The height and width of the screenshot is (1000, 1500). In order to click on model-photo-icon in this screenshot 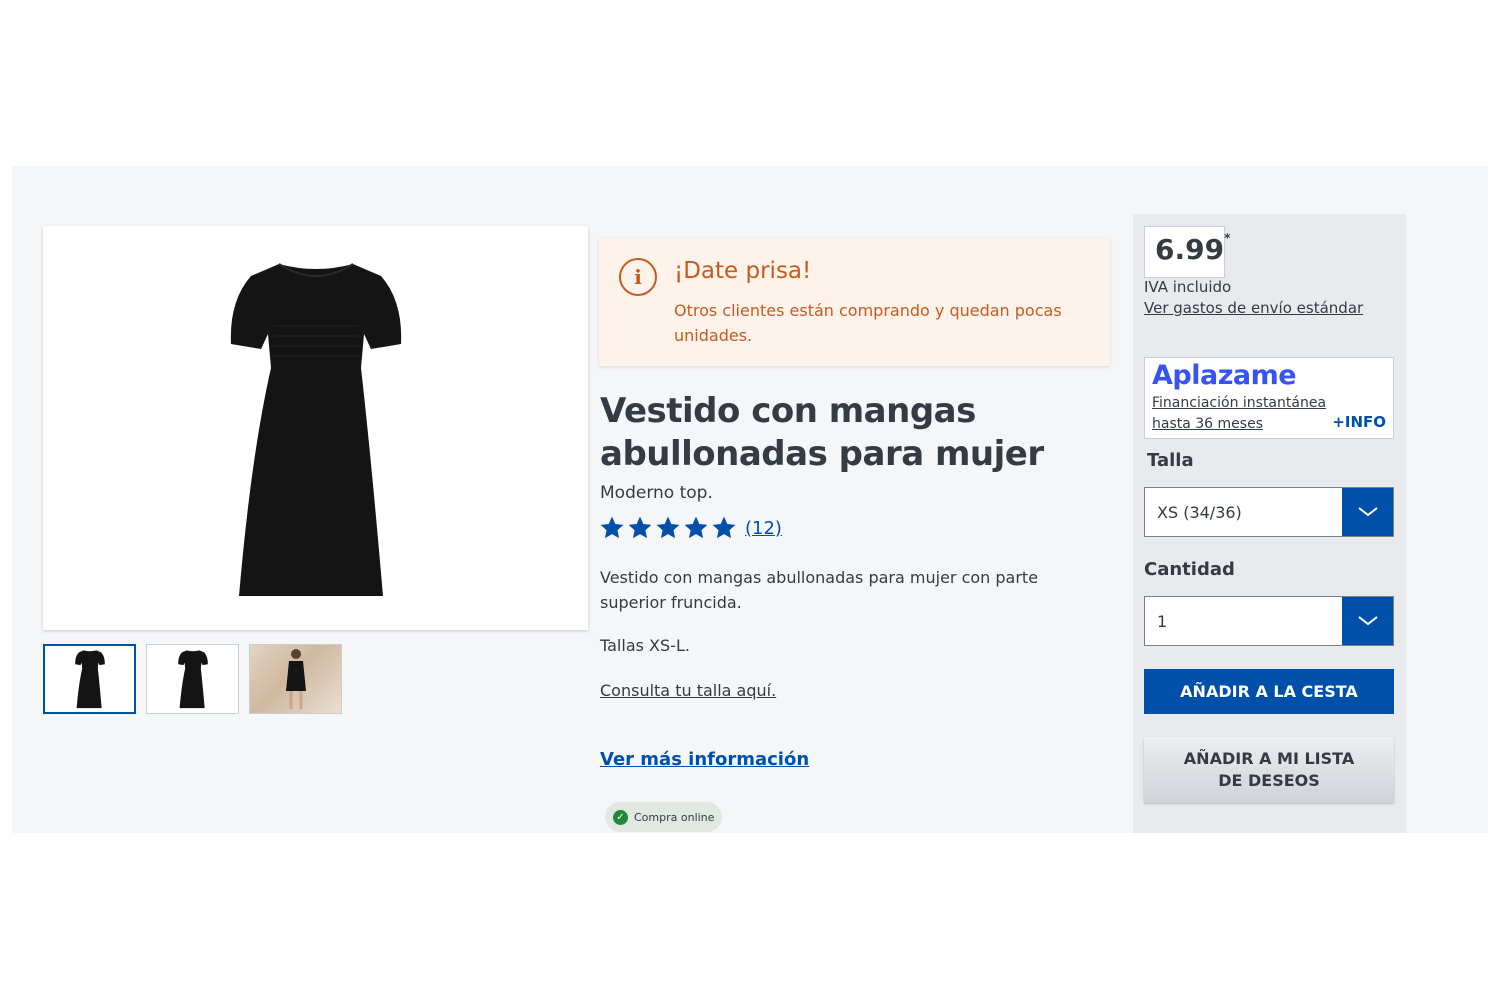, I will do `click(295, 679)`.